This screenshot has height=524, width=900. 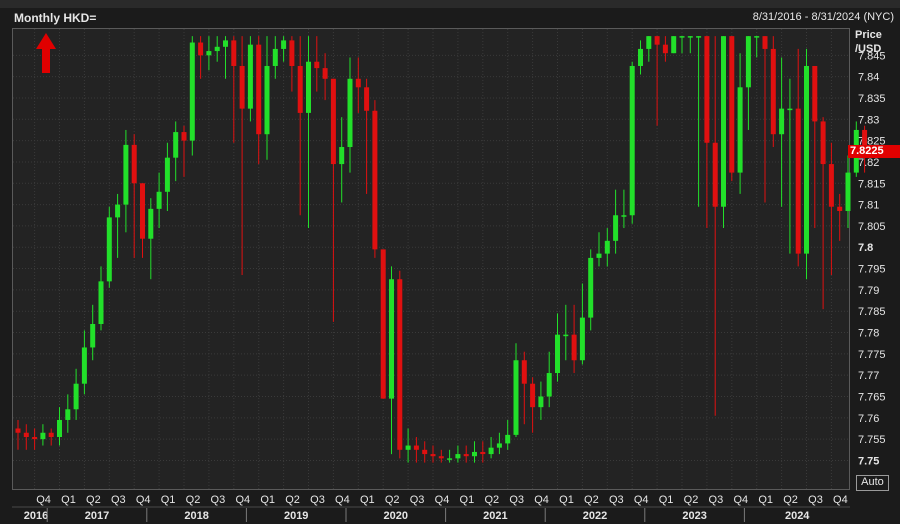 I want to click on last-price-tag: 7.8225, so click(x=874, y=152).